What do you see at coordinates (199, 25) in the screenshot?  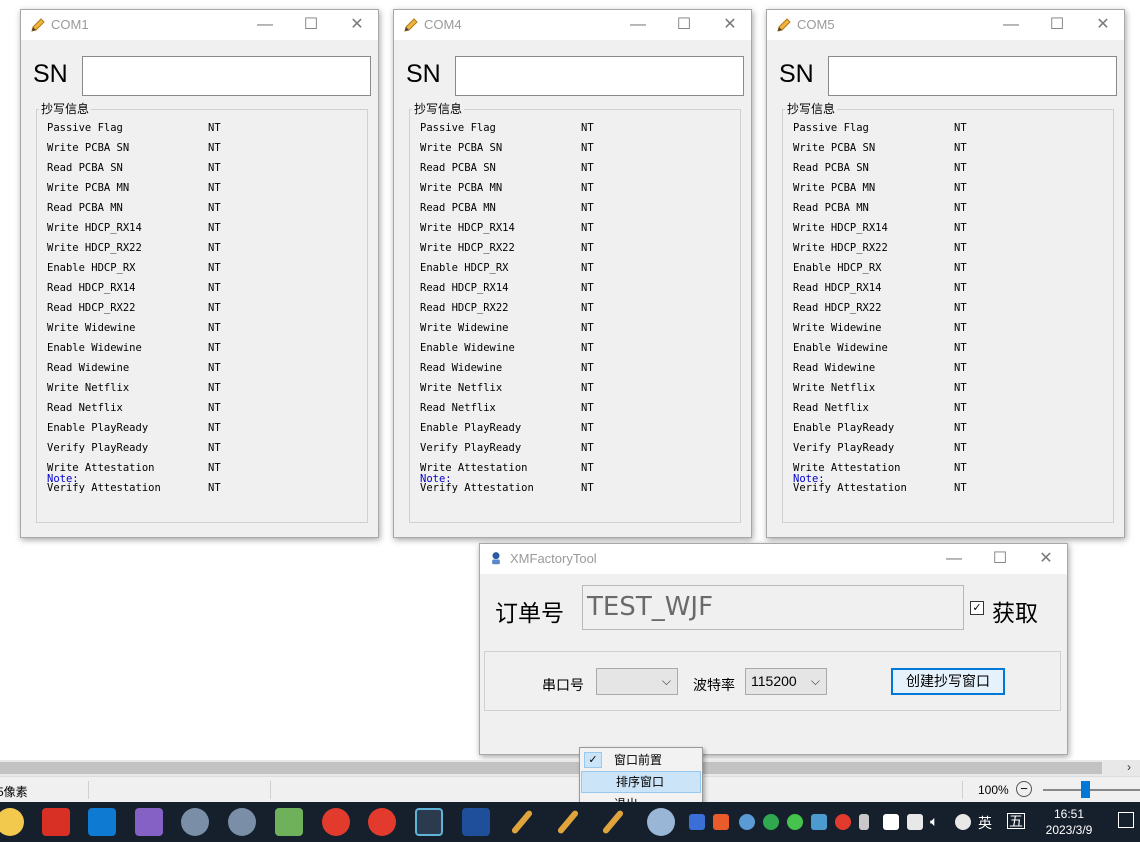 I see `title-bar: COM1 — ☐ ✕` at bounding box center [199, 25].